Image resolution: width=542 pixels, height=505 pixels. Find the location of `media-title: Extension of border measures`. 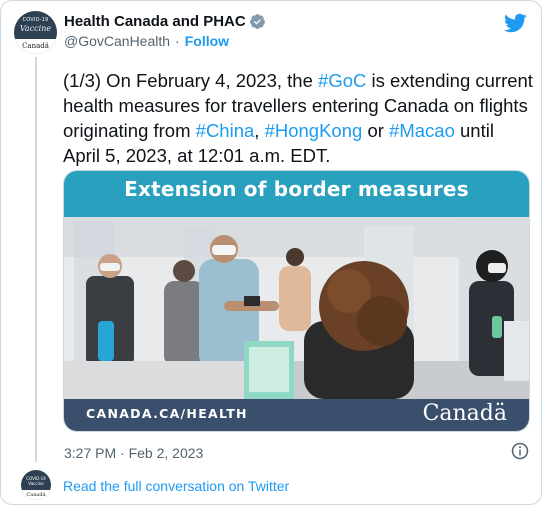

media-title: Extension of border measures is located at coordinates (296, 189).